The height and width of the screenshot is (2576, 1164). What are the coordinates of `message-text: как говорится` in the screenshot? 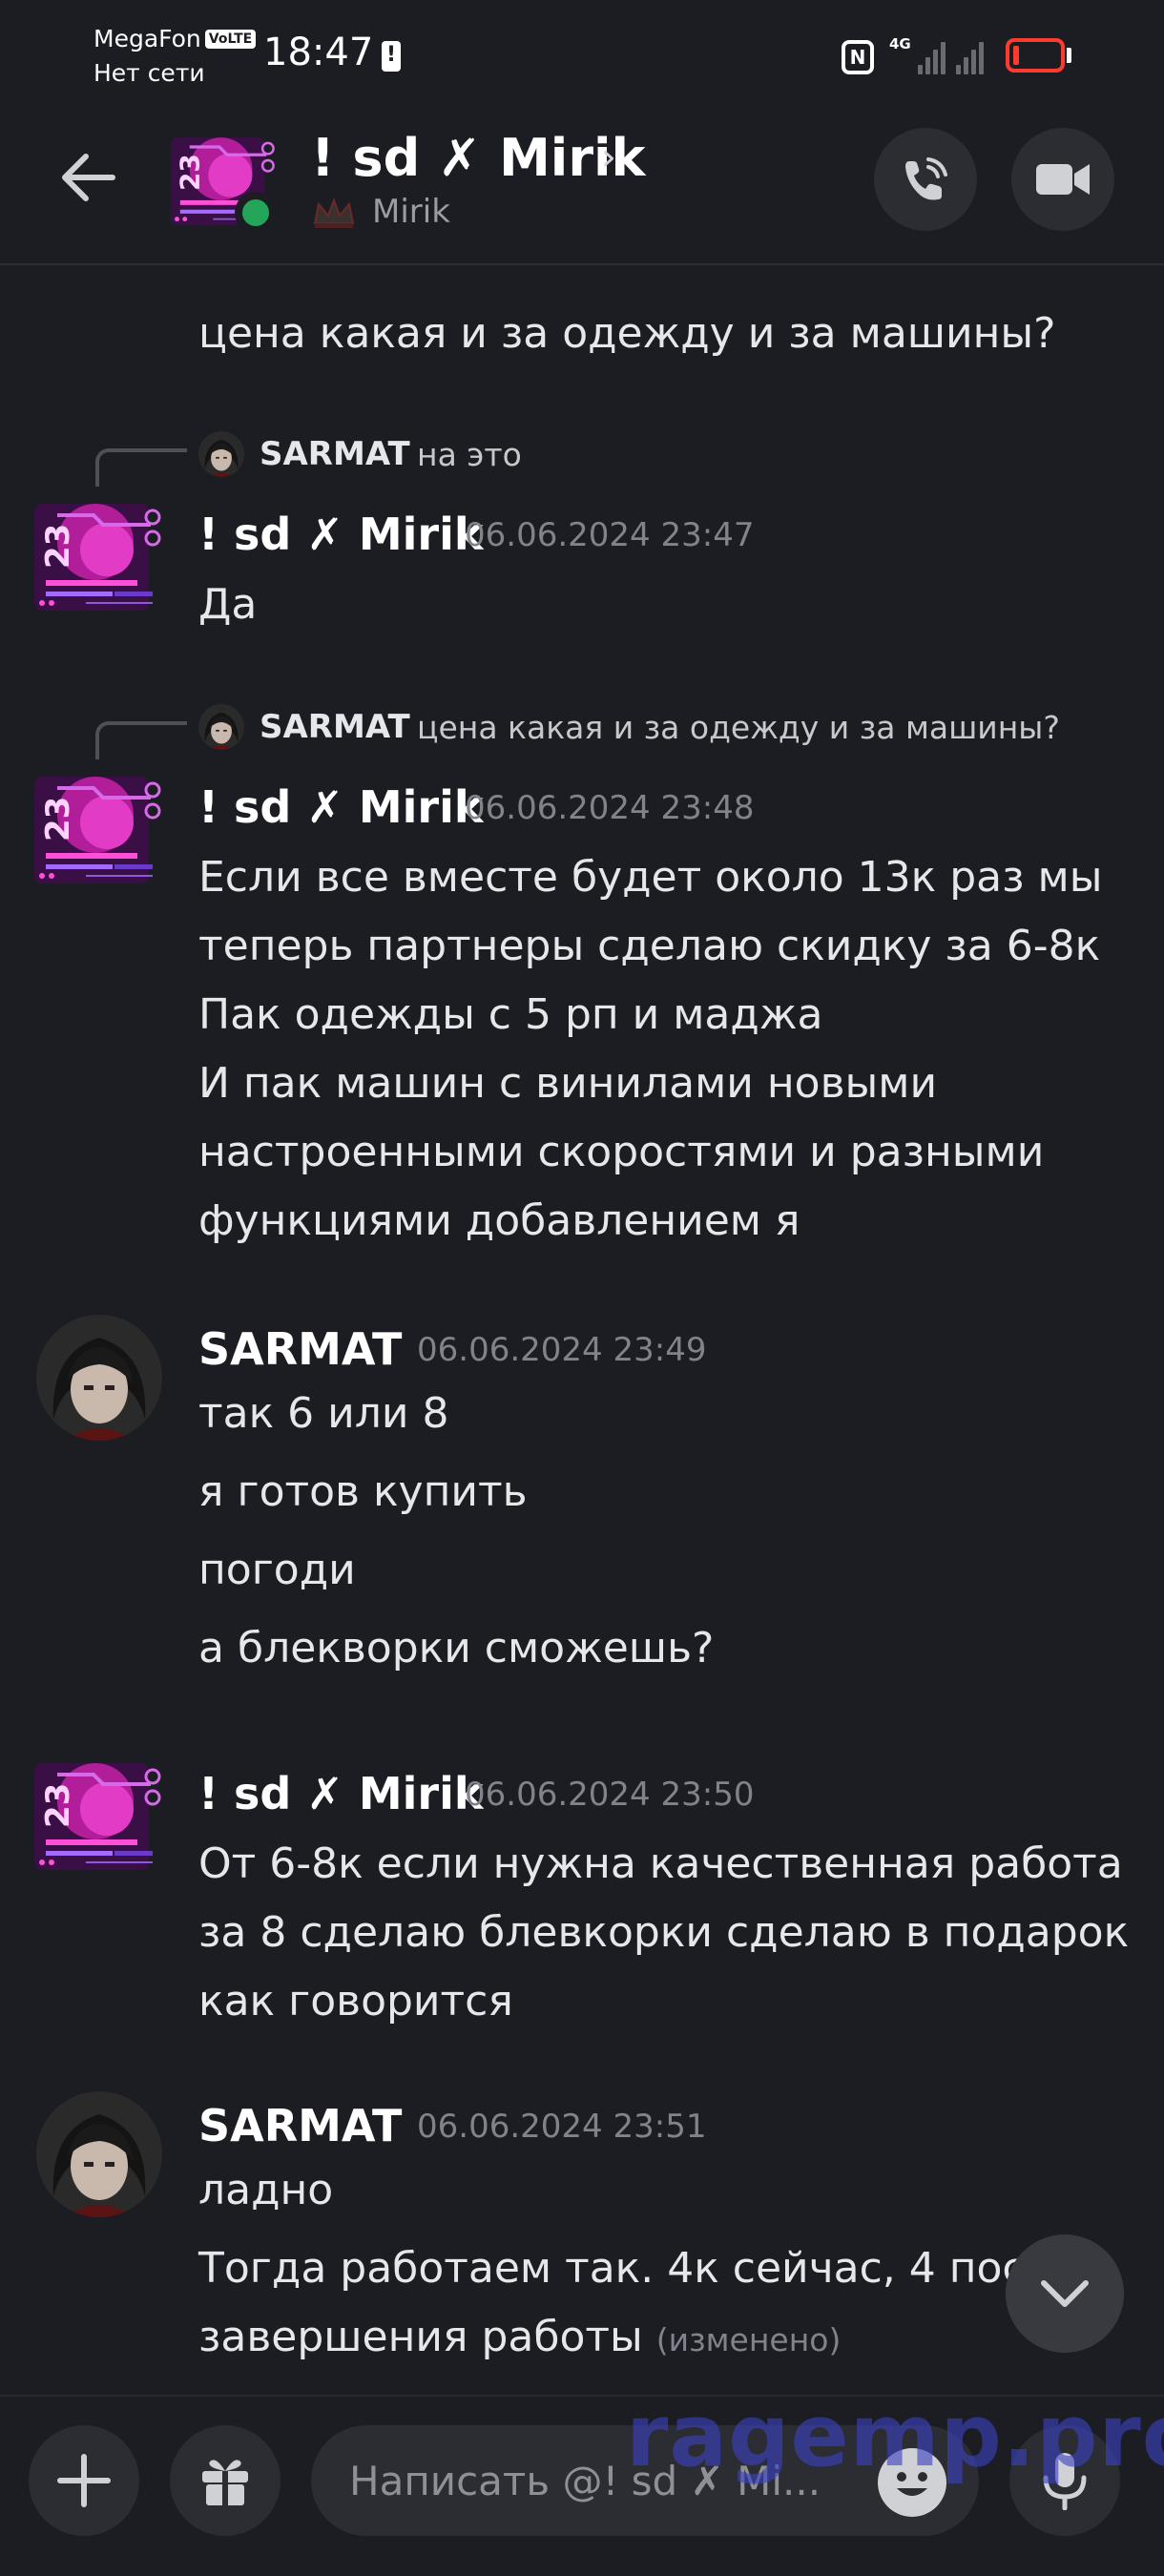 It's located at (356, 2001).